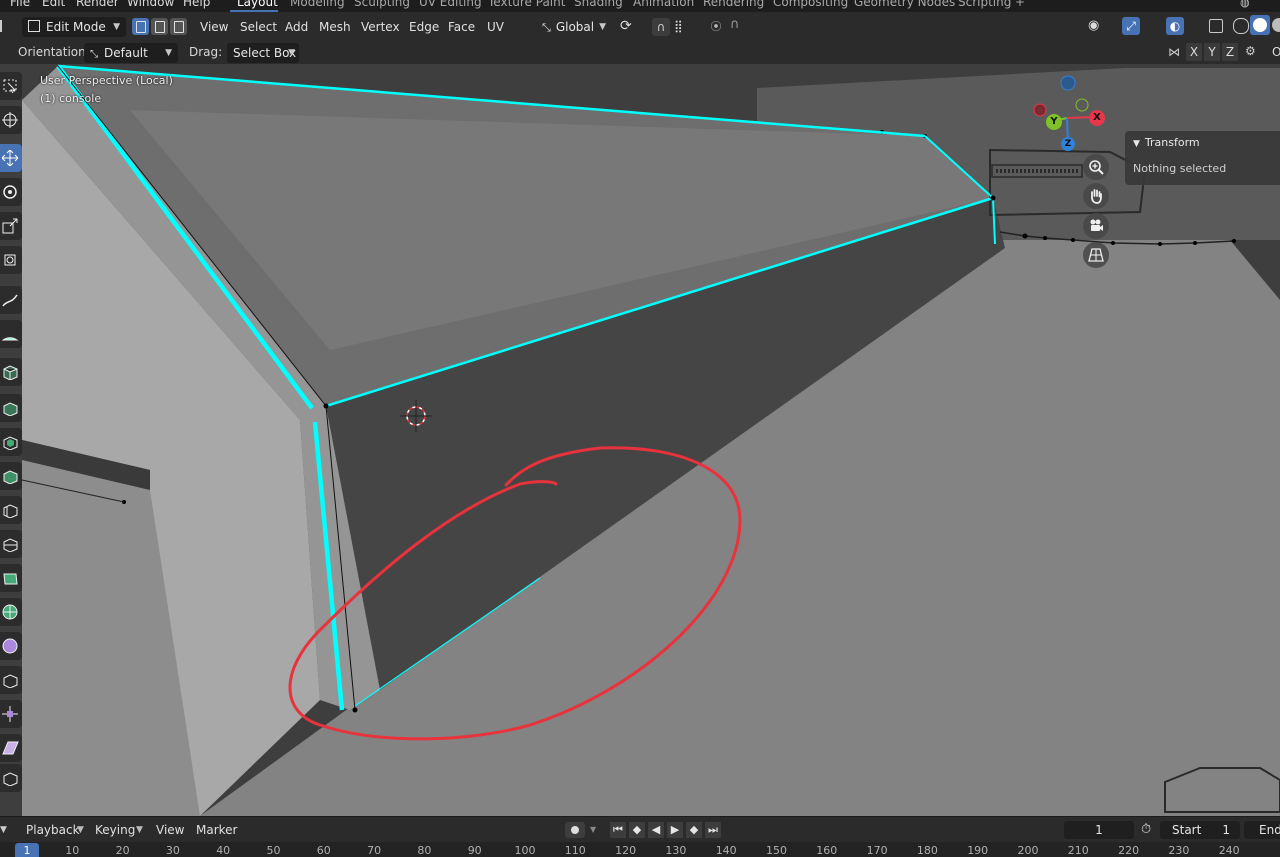  I want to click on add-workspace-button: +, so click(1020, 4).